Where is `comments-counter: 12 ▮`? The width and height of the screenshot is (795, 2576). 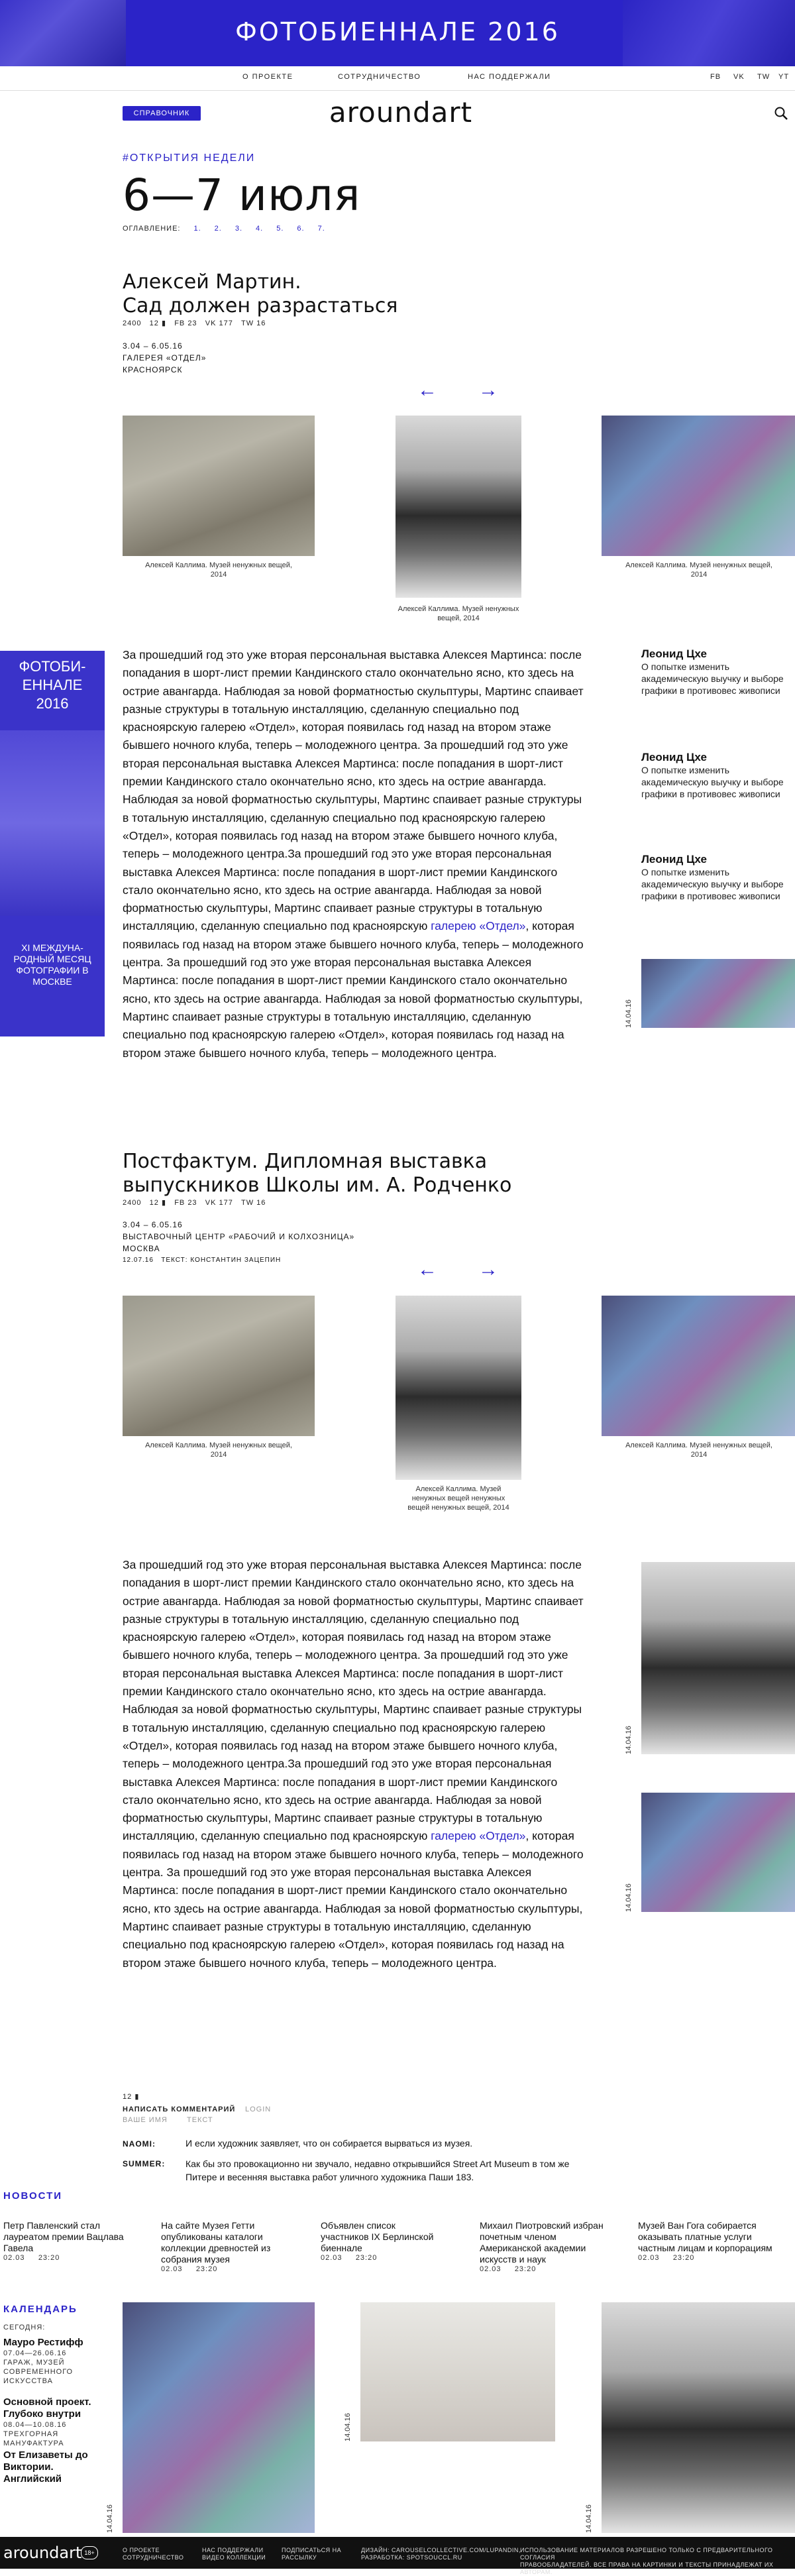
comments-counter: 12 ▮ is located at coordinates (131, 2096).